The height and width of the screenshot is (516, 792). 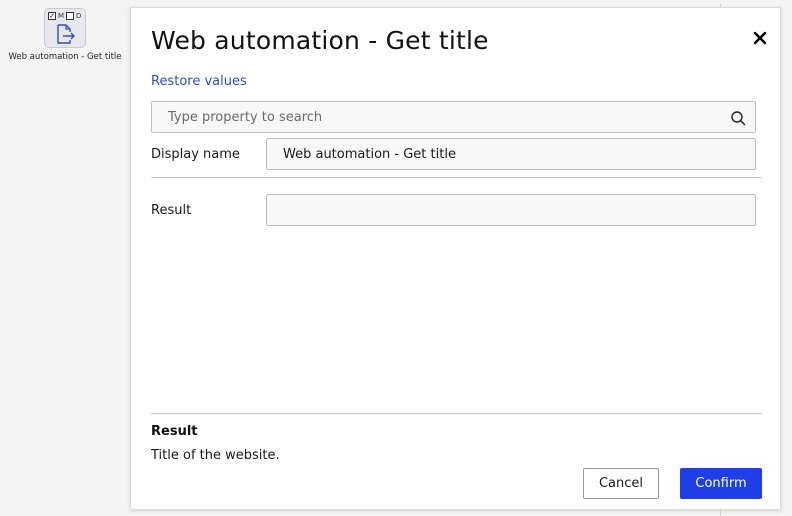 I want to click on flag-d-label: D, so click(x=79, y=16).